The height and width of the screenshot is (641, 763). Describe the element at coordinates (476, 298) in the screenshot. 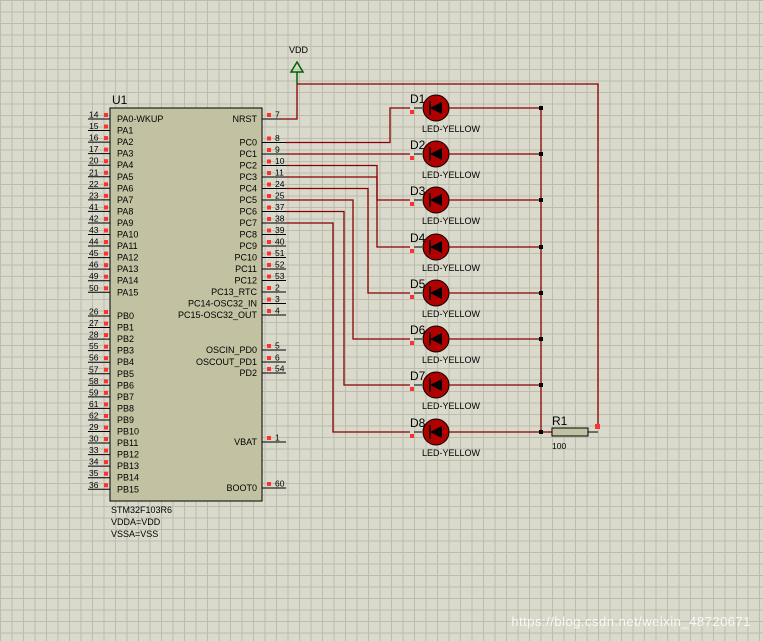

I see `led-d5: D5LED-YELLOW` at that location.